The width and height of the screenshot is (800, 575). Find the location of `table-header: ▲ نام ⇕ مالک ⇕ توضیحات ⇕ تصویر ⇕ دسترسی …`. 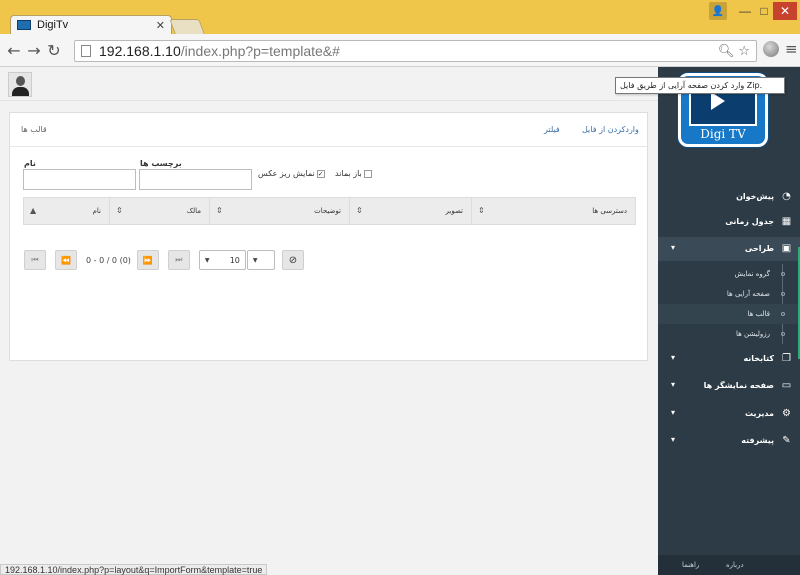

table-header: ▲ نام ⇕ مالک ⇕ توضیحات ⇕ تصویر ⇕ دسترسی … is located at coordinates (329, 211).